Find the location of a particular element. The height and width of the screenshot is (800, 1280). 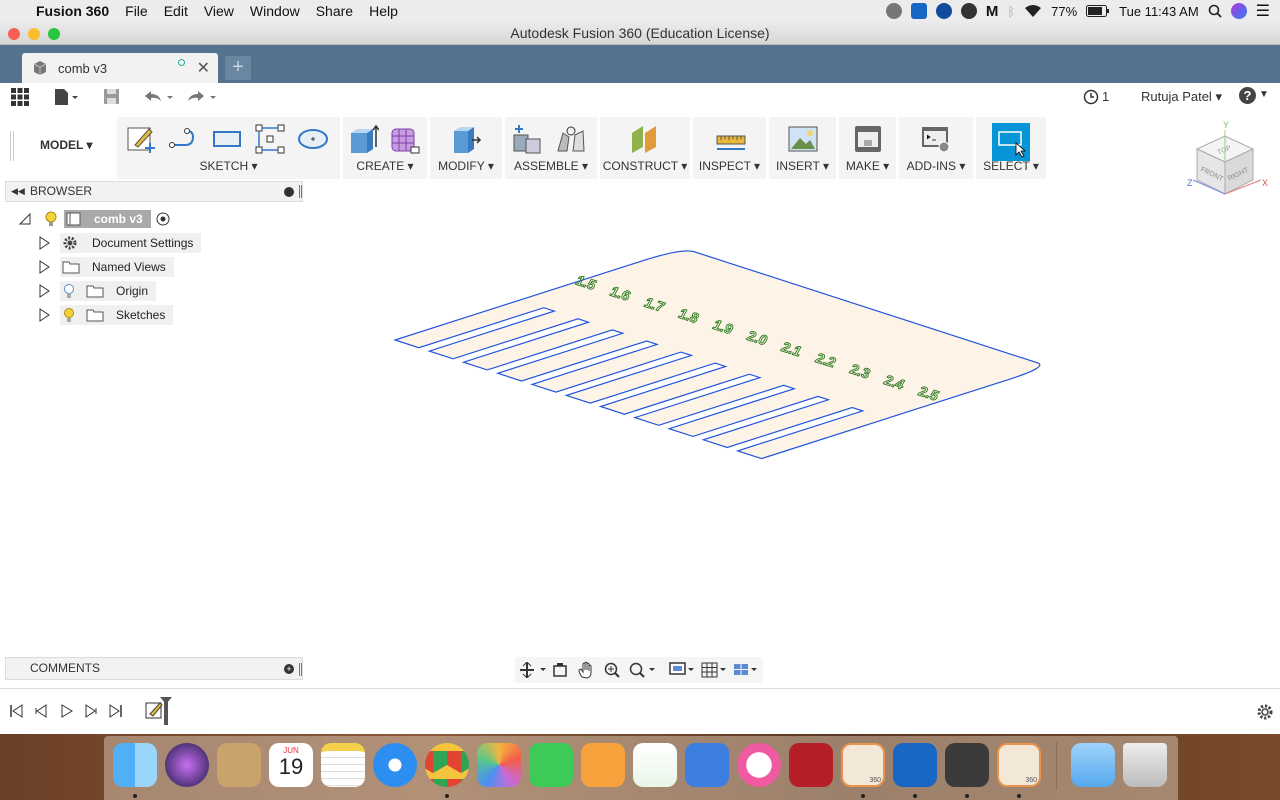

measure-icon is located at coordinates (731, 139).